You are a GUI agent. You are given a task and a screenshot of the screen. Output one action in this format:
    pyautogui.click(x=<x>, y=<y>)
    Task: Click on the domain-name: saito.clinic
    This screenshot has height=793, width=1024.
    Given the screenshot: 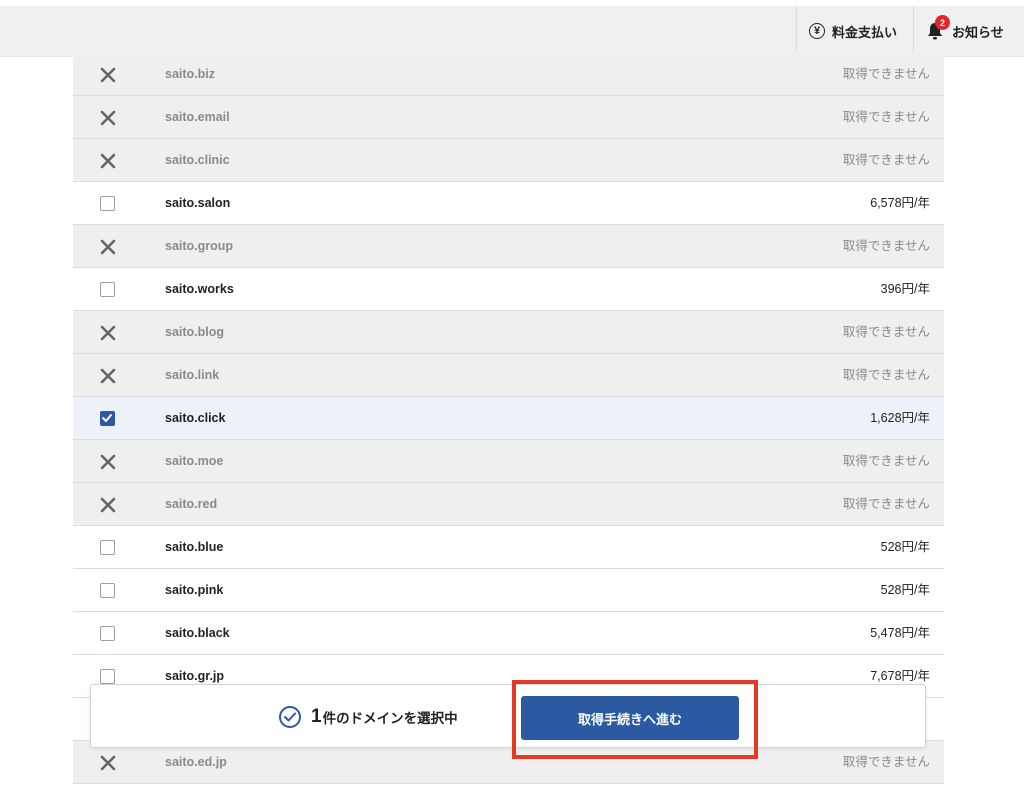 What is the action you would take?
    pyautogui.click(x=197, y=160)
    